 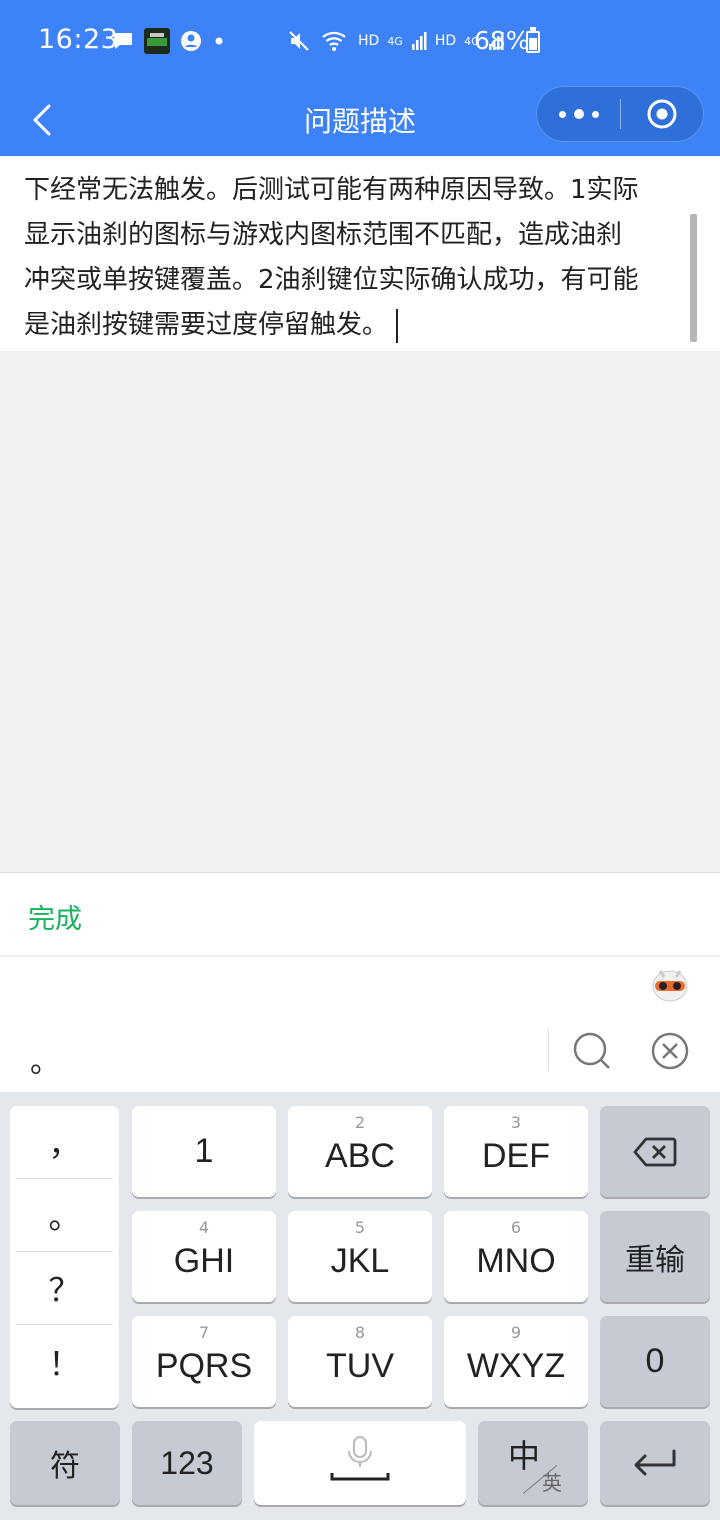 What do you see at coordinates (578, 114) in the screenshot?
I see `more-button` at bounding box center [578, 114].